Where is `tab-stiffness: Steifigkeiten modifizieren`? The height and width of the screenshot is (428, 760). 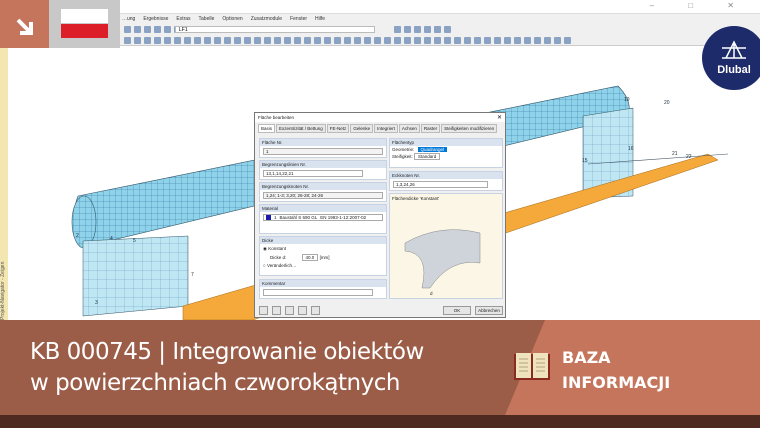 tab-stiffness: Steifigkeiten modifizieren is located at coordinates (469, 128).